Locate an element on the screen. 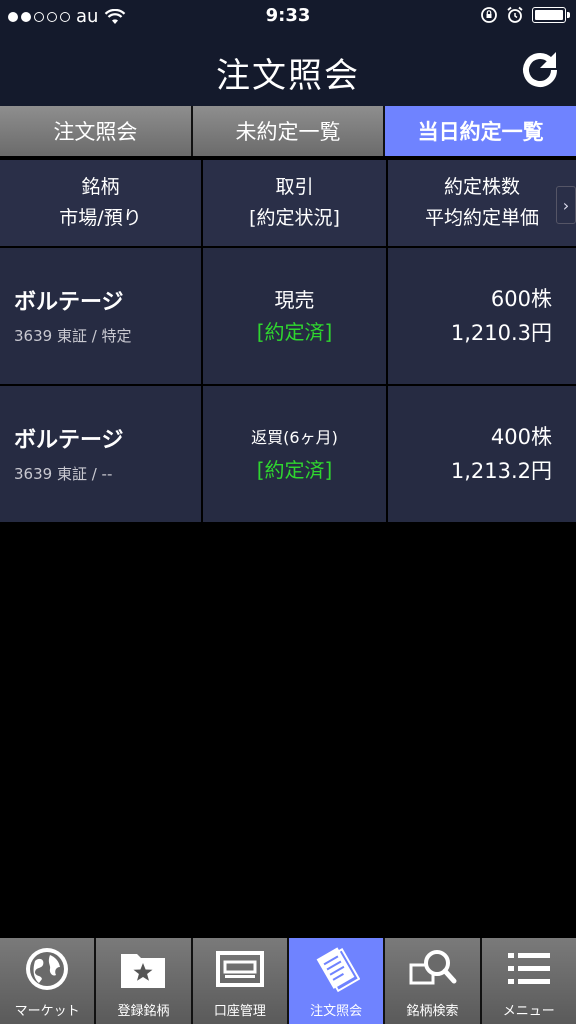  alarm-icon is located at coordinates (515, 14).